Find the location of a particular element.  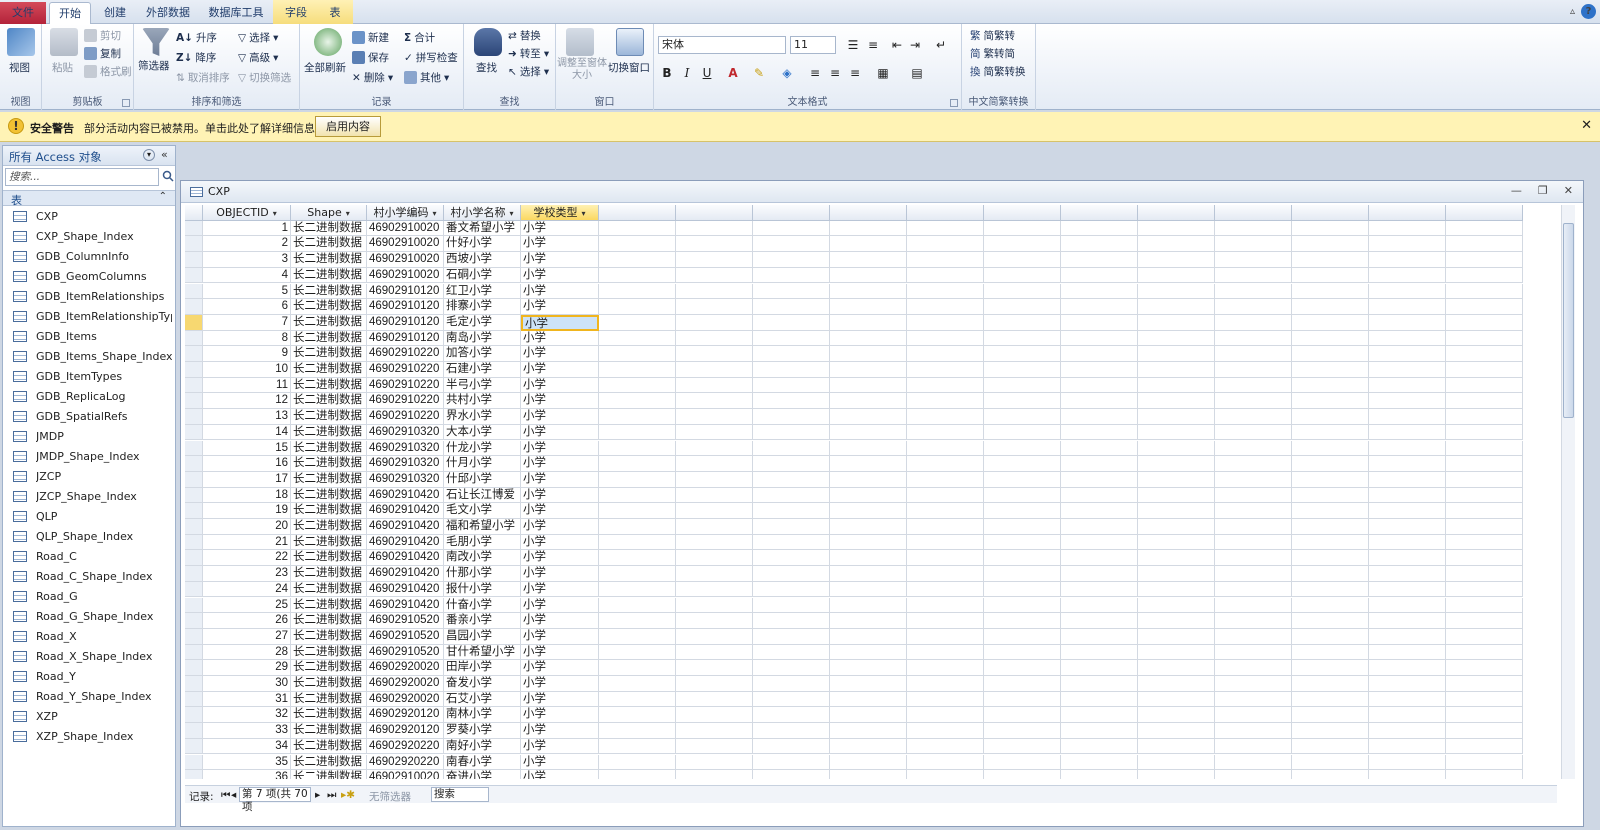

filter-button: 筛选器 is located at coordinates (154, 65).